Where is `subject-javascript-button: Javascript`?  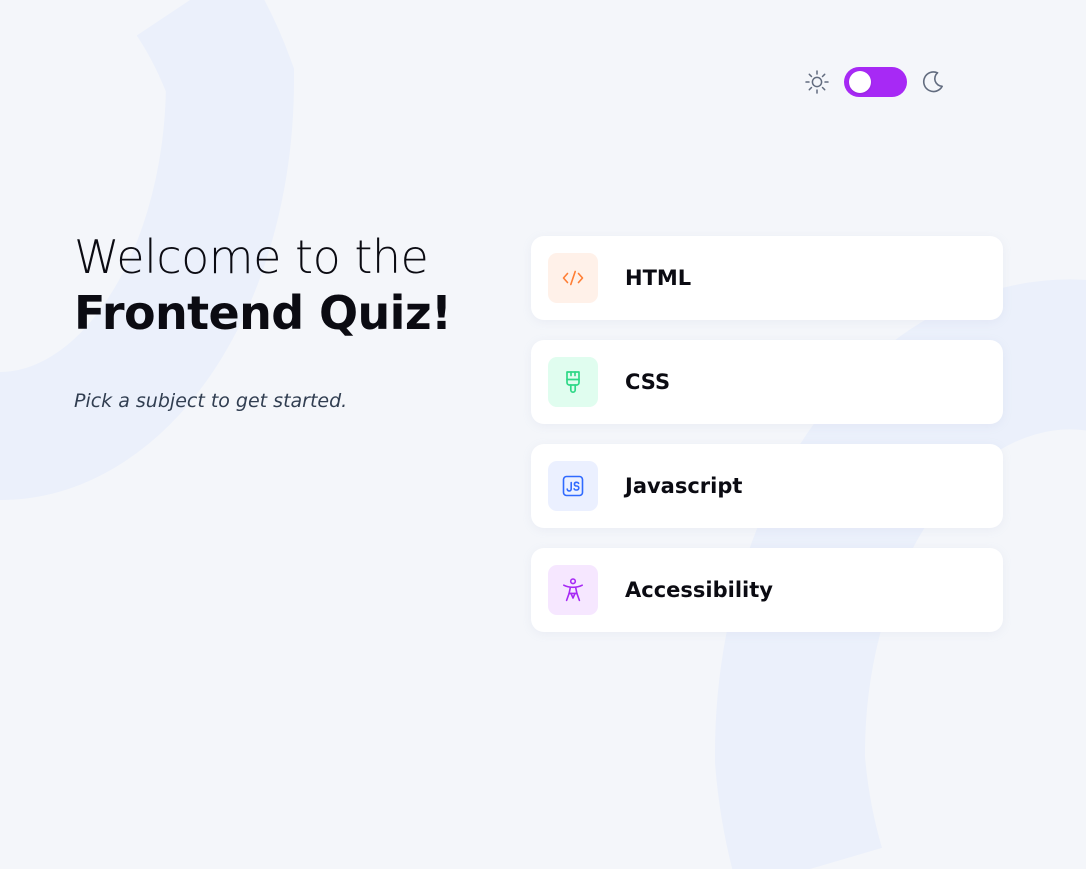
subject-javascript-button: Javascript is located at coordinates (767, 486).